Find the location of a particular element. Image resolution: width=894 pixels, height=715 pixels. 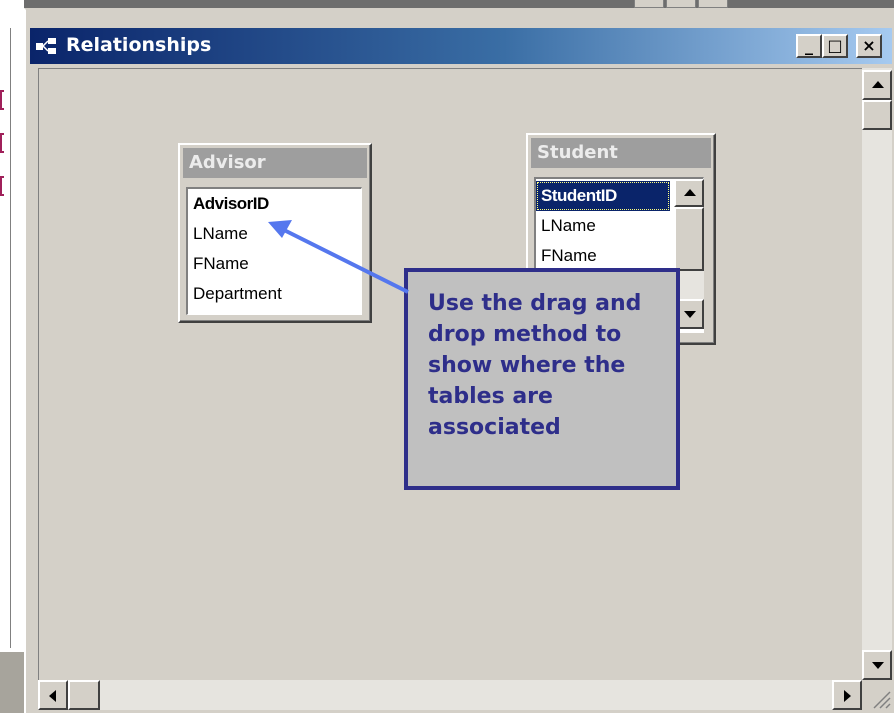

advisor-field-list: AdvisorID LName FName Department is located at coordinates (274, 251).